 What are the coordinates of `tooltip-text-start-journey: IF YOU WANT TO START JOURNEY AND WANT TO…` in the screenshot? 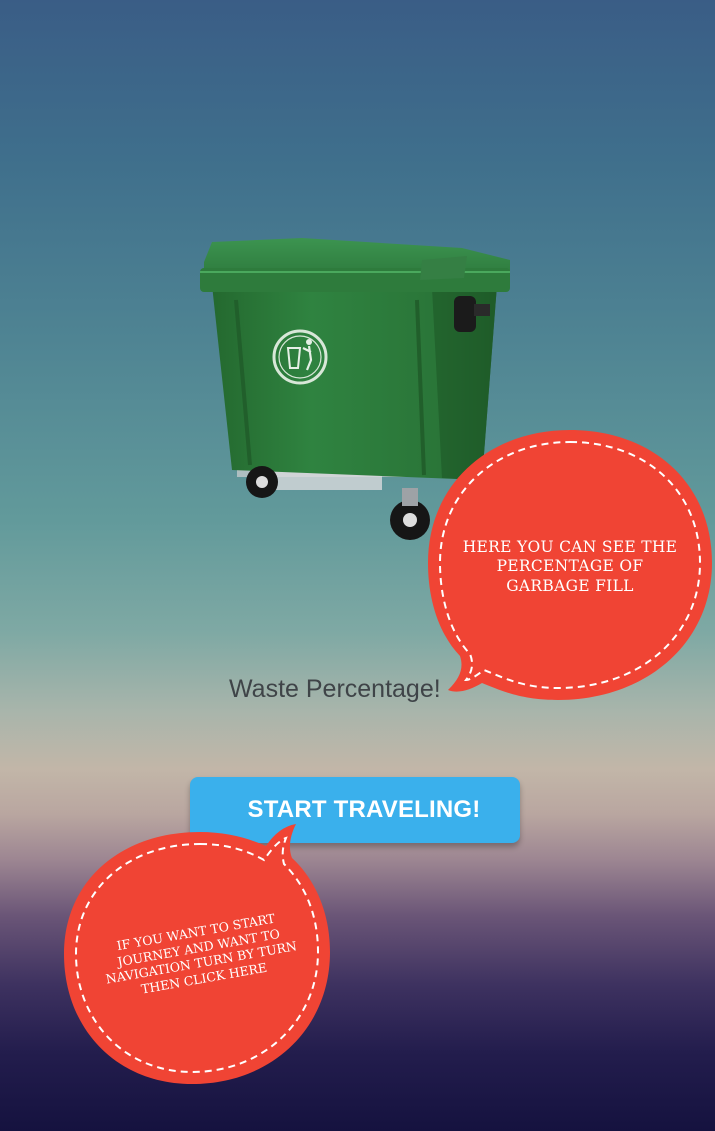 It's located at (201, 953).